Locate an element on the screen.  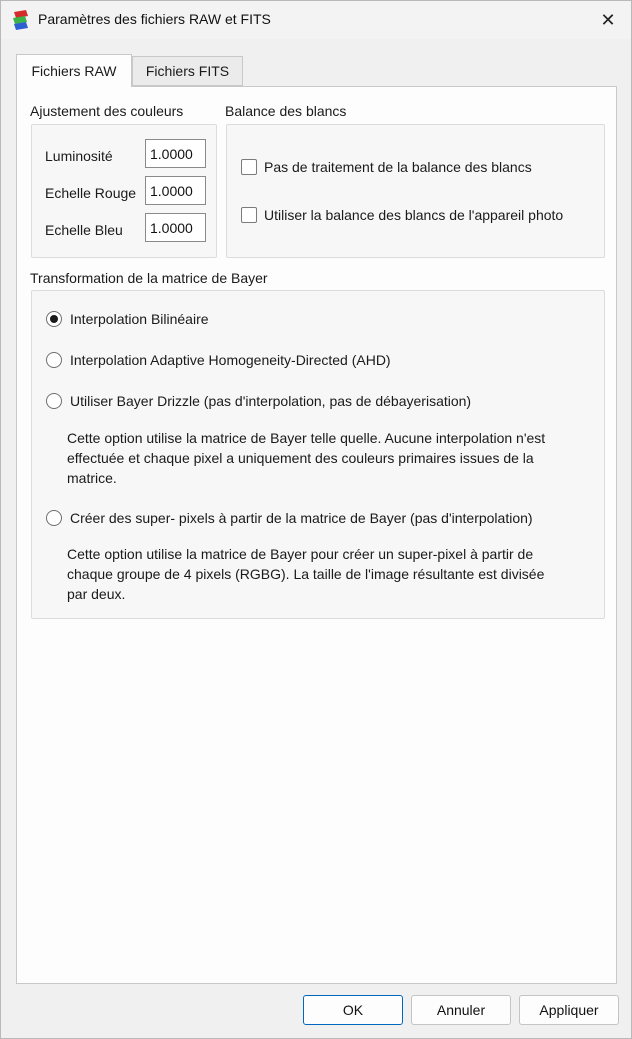
color-adjust-group: Luminosité Echelle Rouge Echelle Bleu is located at coordinates (124, 191).